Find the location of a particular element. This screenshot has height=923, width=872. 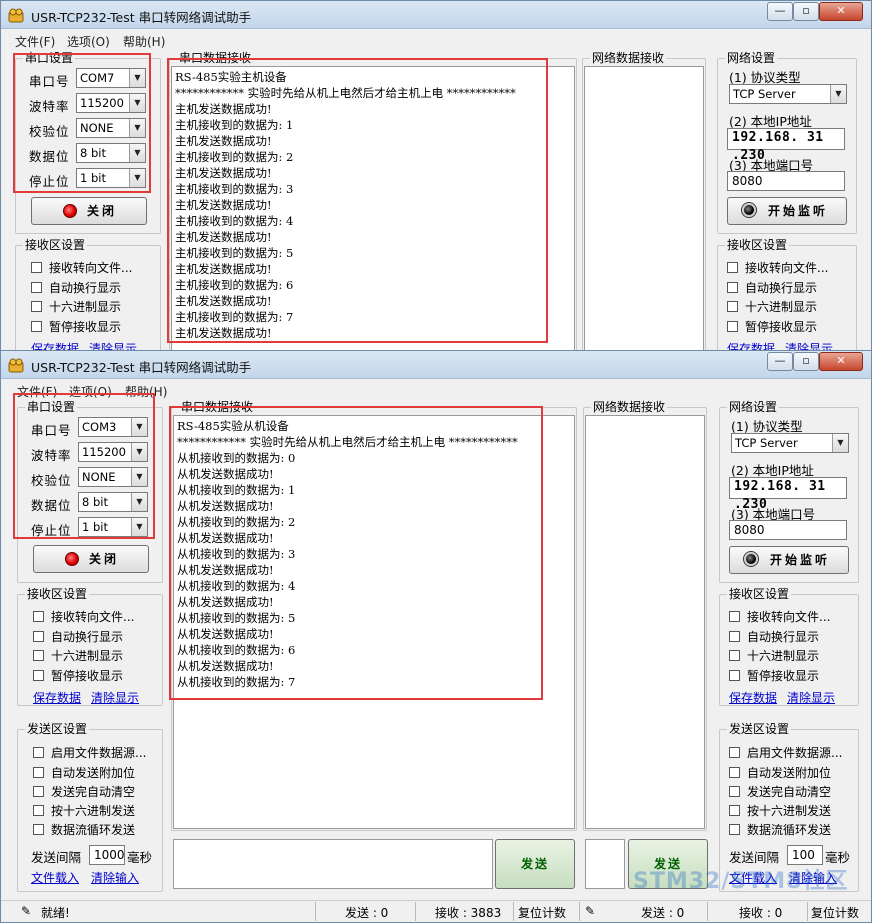

send-interval-field: 1000 is located at coordinates (107, 855).